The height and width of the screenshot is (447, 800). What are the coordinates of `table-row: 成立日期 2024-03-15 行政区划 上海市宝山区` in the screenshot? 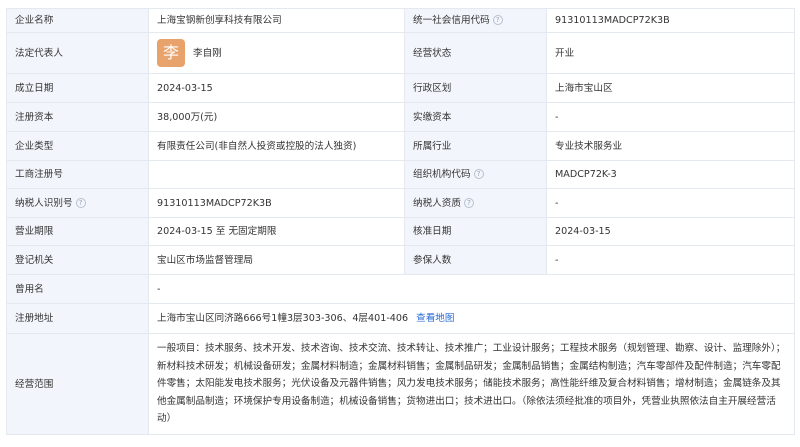 It's located at (400, 88).